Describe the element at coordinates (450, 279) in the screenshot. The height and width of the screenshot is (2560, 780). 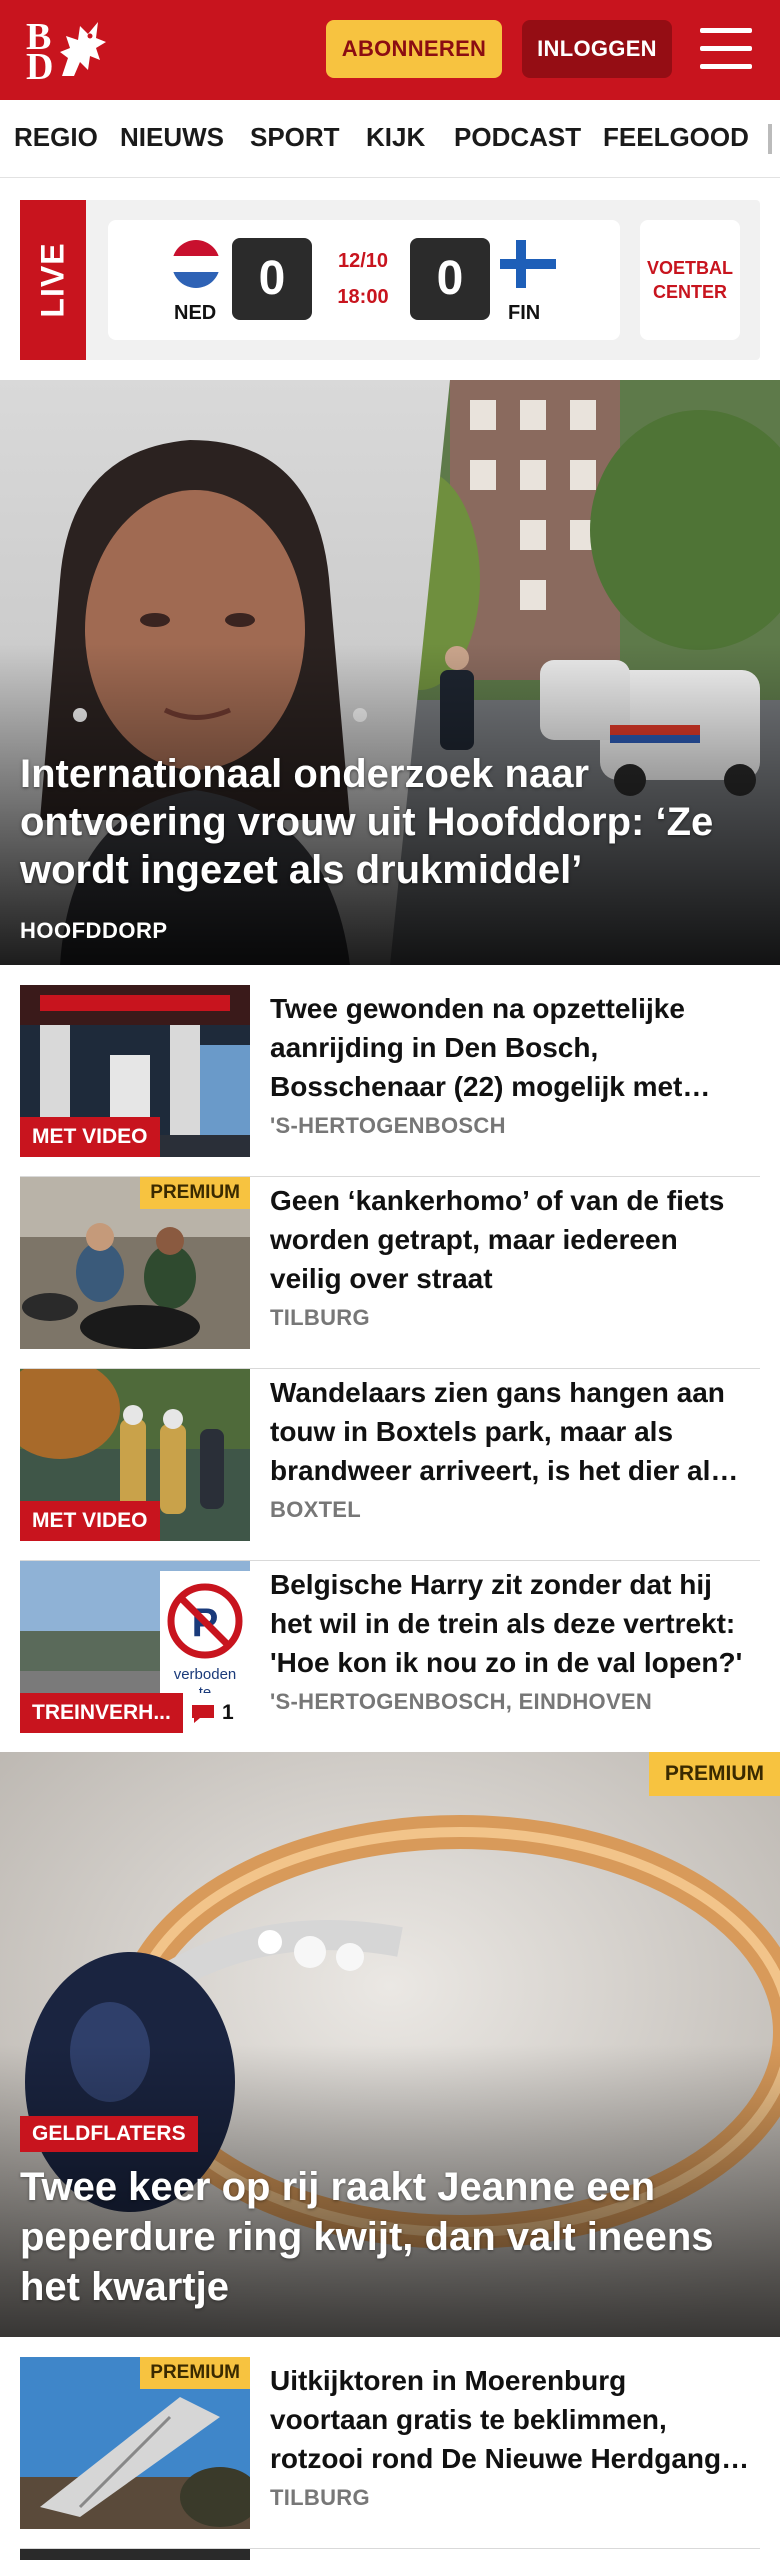
I see `away-score: 0` at that location.